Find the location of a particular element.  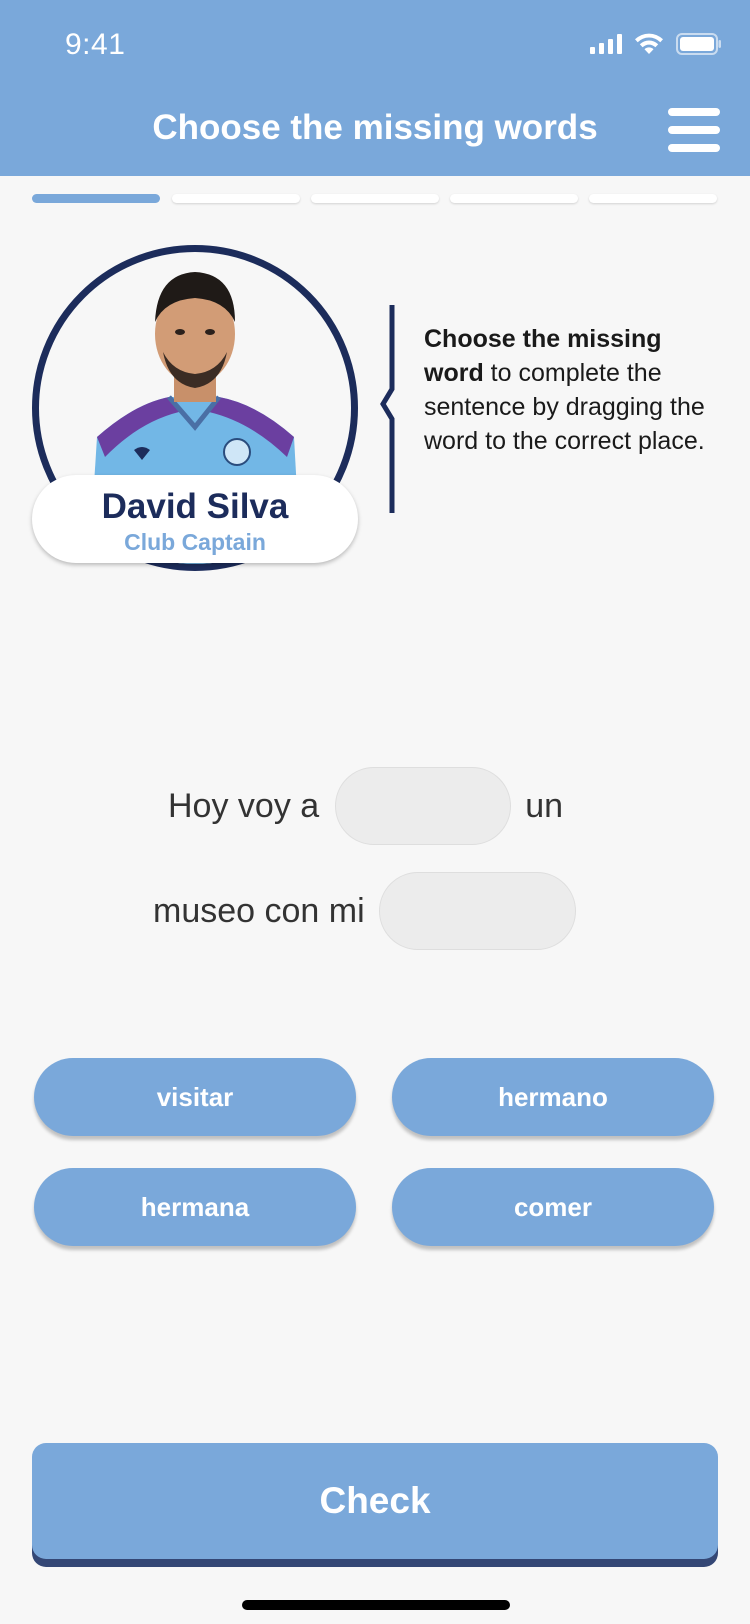

sentence-text: un is located at coordinates (544, 805).